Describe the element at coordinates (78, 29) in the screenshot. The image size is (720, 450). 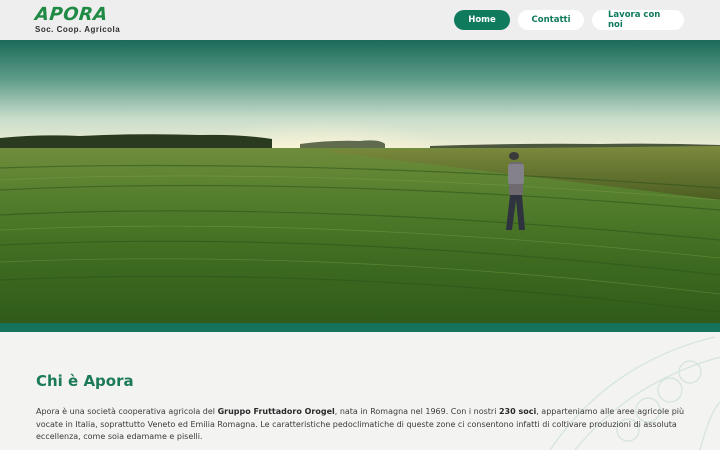
I see `logo-subtitle: Soc. Coop. Agricola` at that location.